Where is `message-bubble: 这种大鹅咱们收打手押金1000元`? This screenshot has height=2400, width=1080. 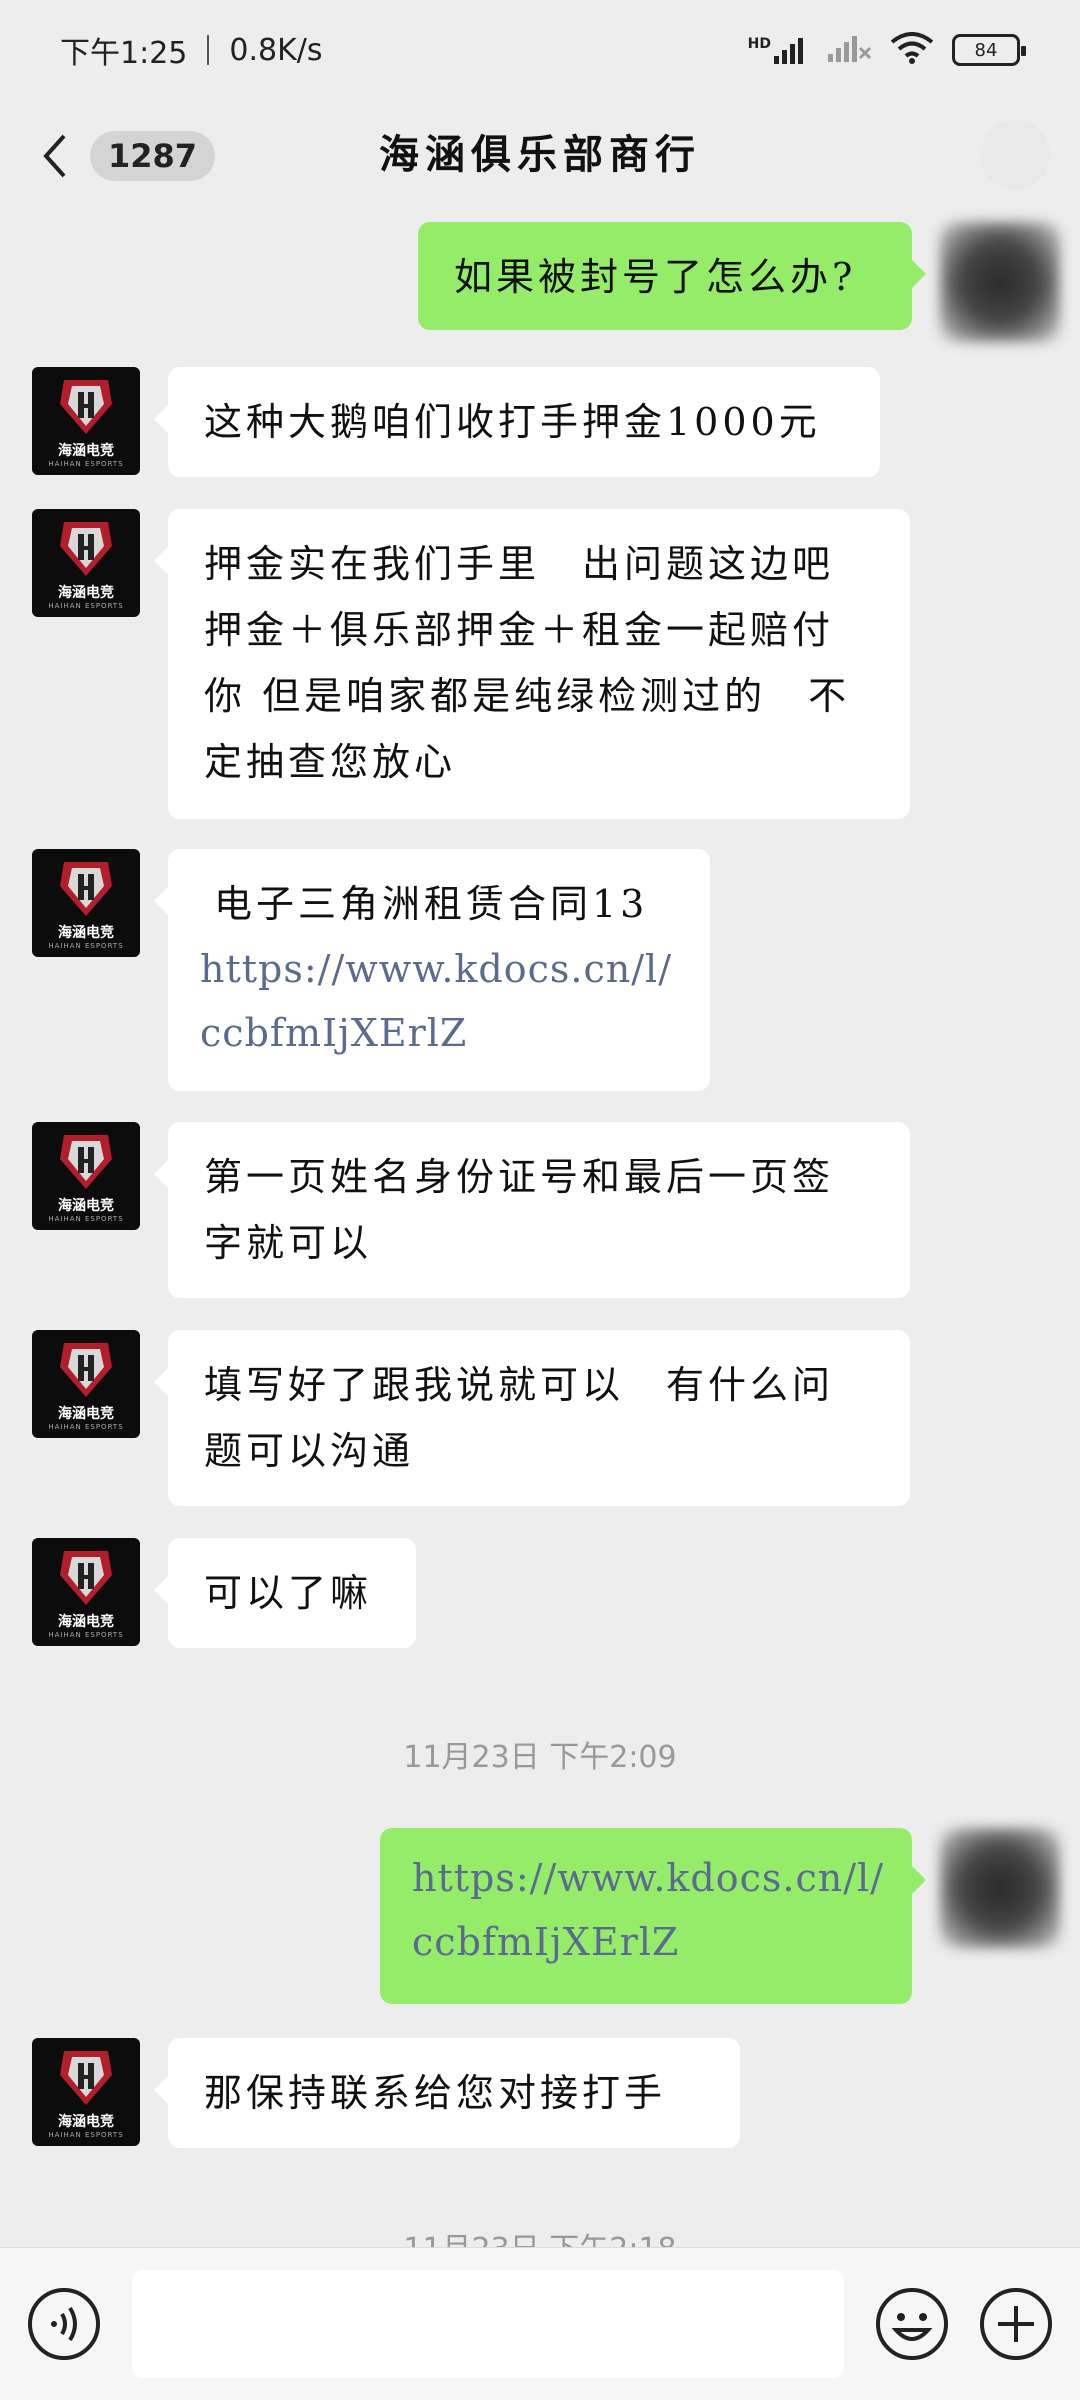 message-bubble: 这种大鹅咱们收打手押金1000元 is located at coordinates (517, 422).